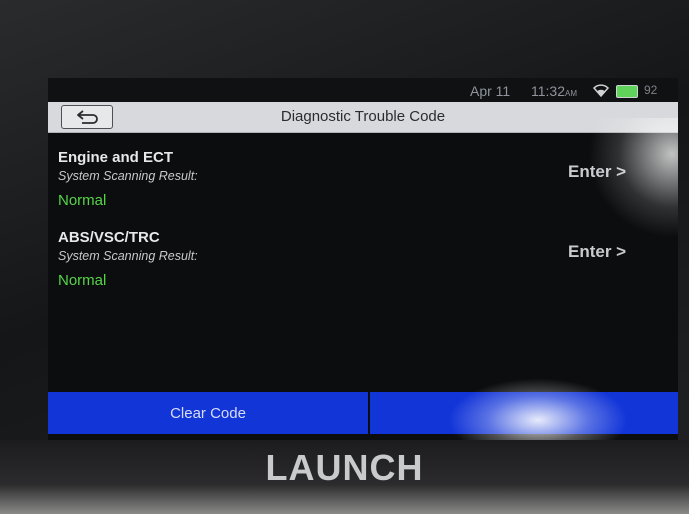 The image size is (689, 514). I want to click on enter-button-abs: Enter >, so click(597, 252).